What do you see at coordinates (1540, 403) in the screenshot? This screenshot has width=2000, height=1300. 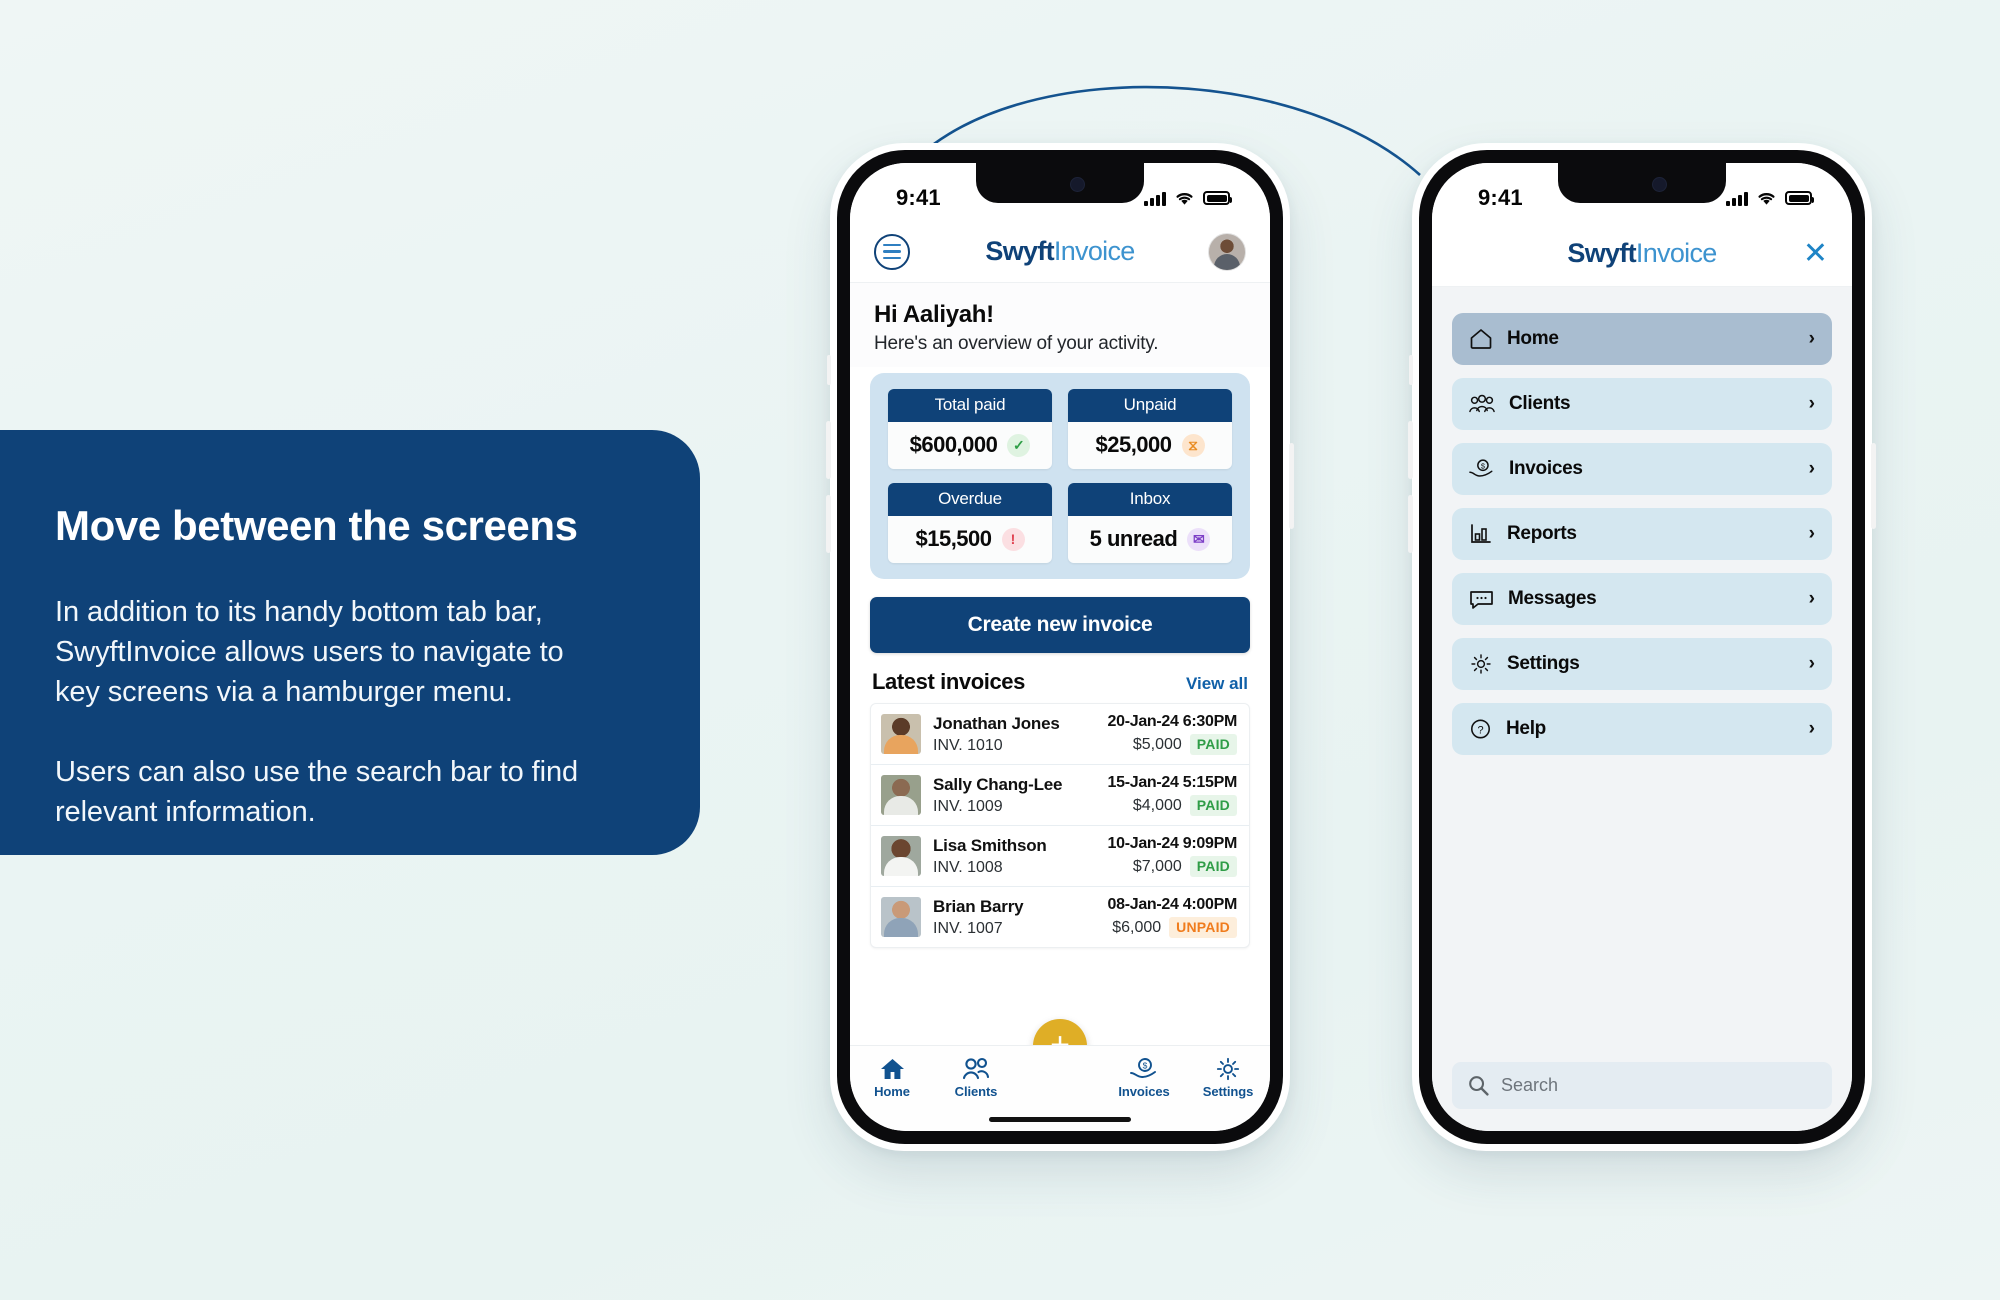 I see `sidebar-item-label: Clients` at bounding box center [1540, 403].